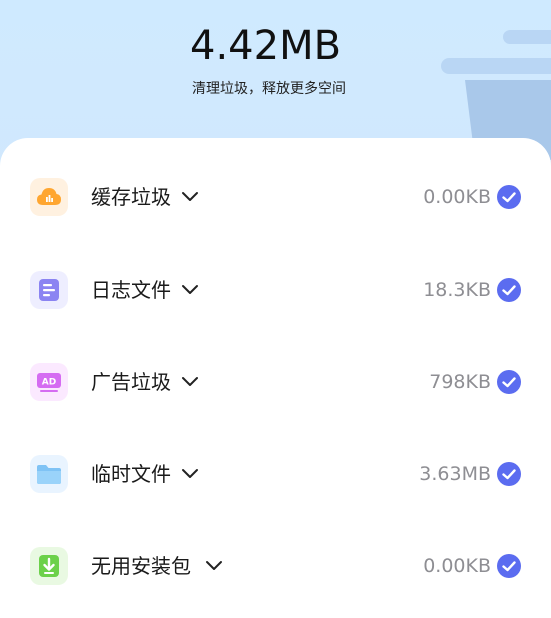 This screenshot has height=618, width=551. I want to click on list-item-logs: 日志文件 18.3KB, so click(275, 291).